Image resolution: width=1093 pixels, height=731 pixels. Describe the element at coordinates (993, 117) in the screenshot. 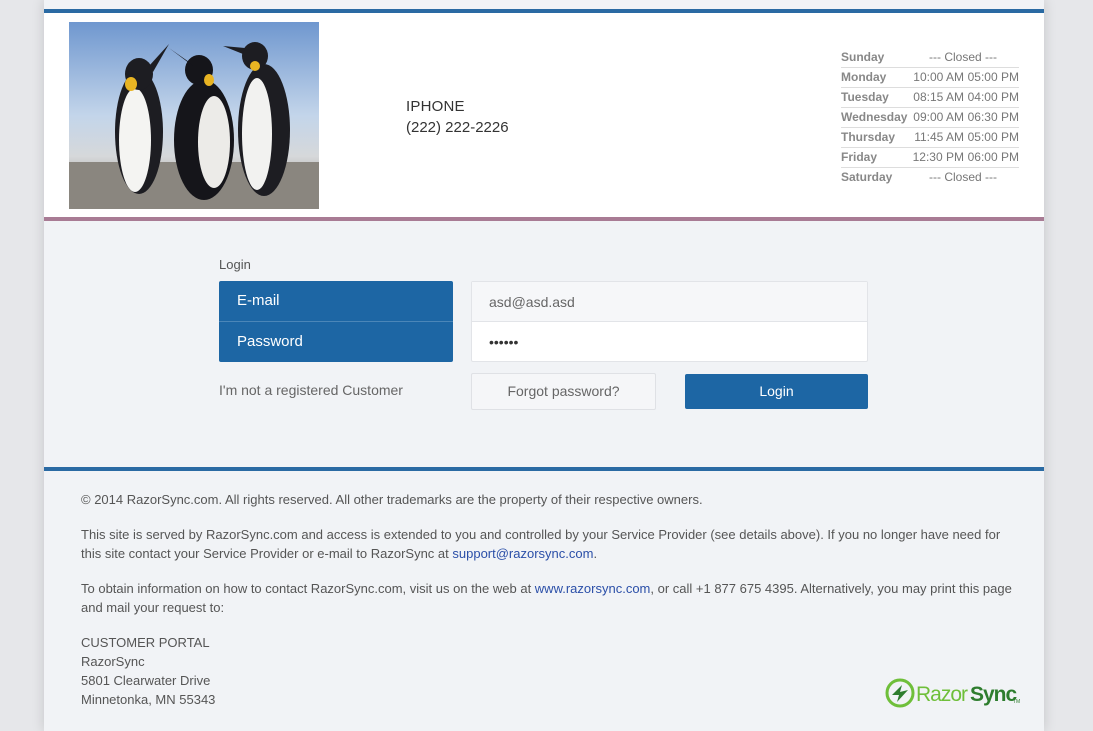

I see `hours-close: 06:30 PM` at that location.